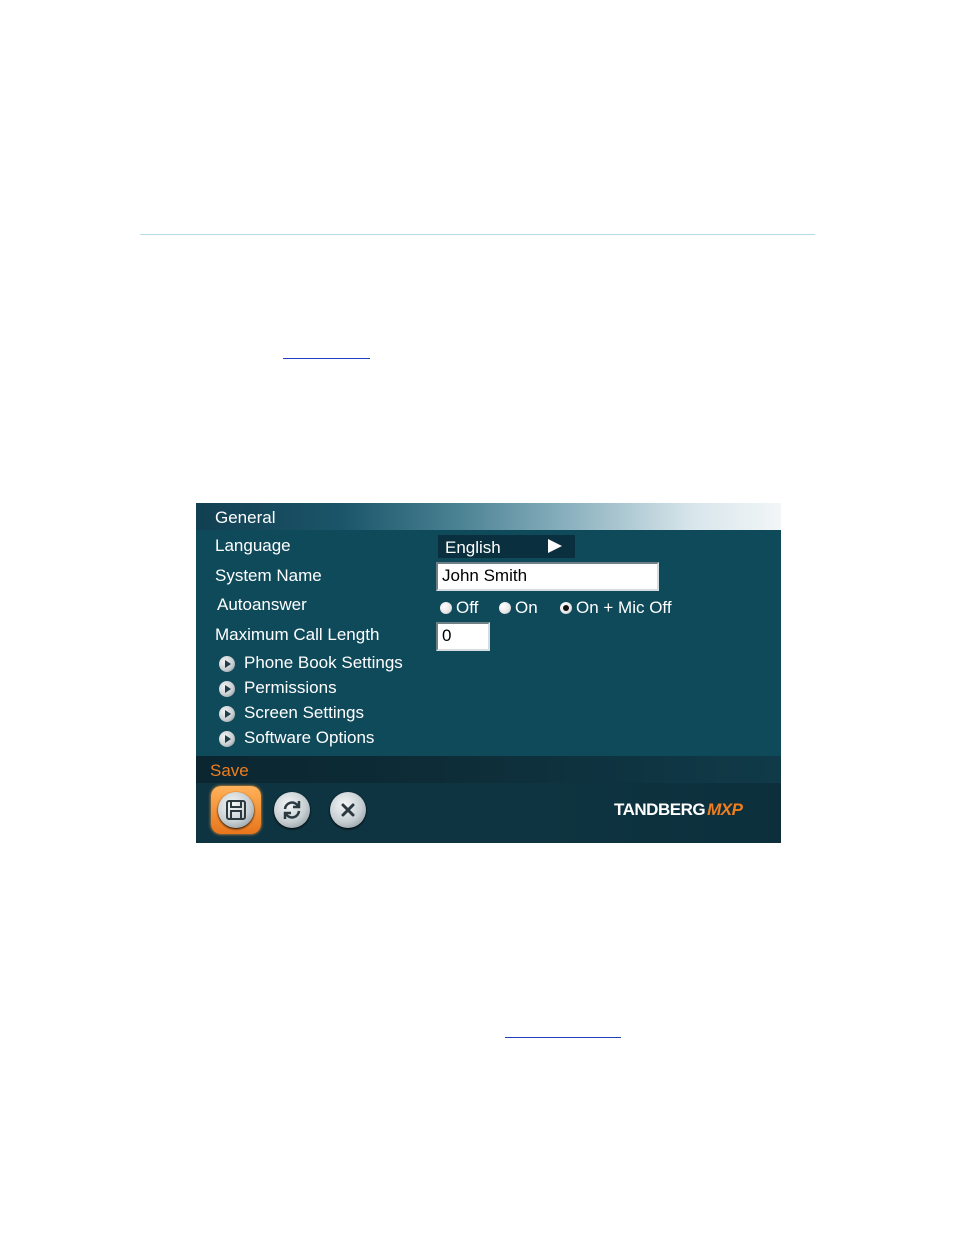  Describe the element at coordinates (229, 770) in the screenshot. I see `status-text: Save` at that location.